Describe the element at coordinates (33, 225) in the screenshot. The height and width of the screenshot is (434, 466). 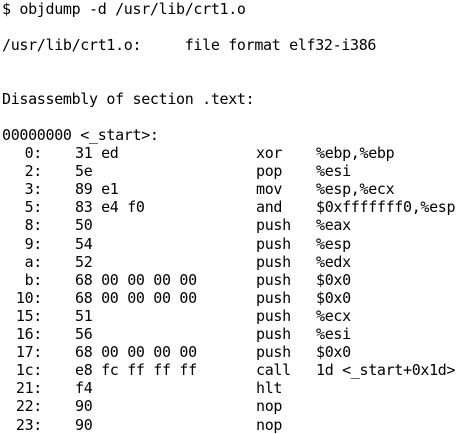
I see `instruction-address: 8:` at that location.